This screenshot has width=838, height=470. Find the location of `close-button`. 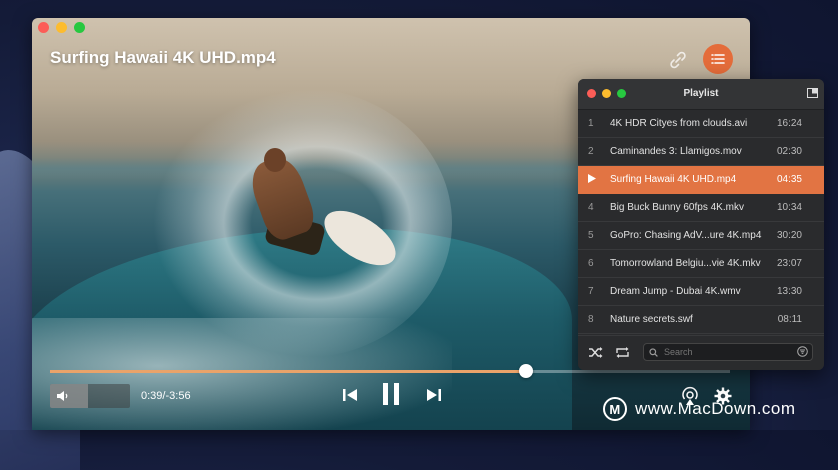

close-button is located at coordinates (43, 27).